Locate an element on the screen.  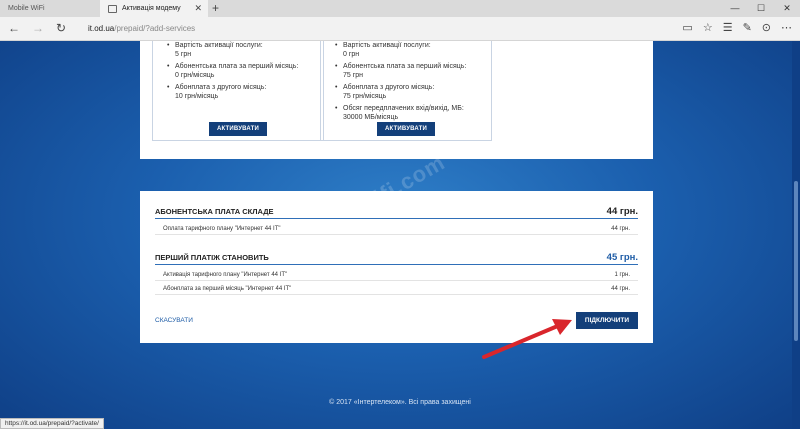
page-icon is located at coordinates (112, 8).